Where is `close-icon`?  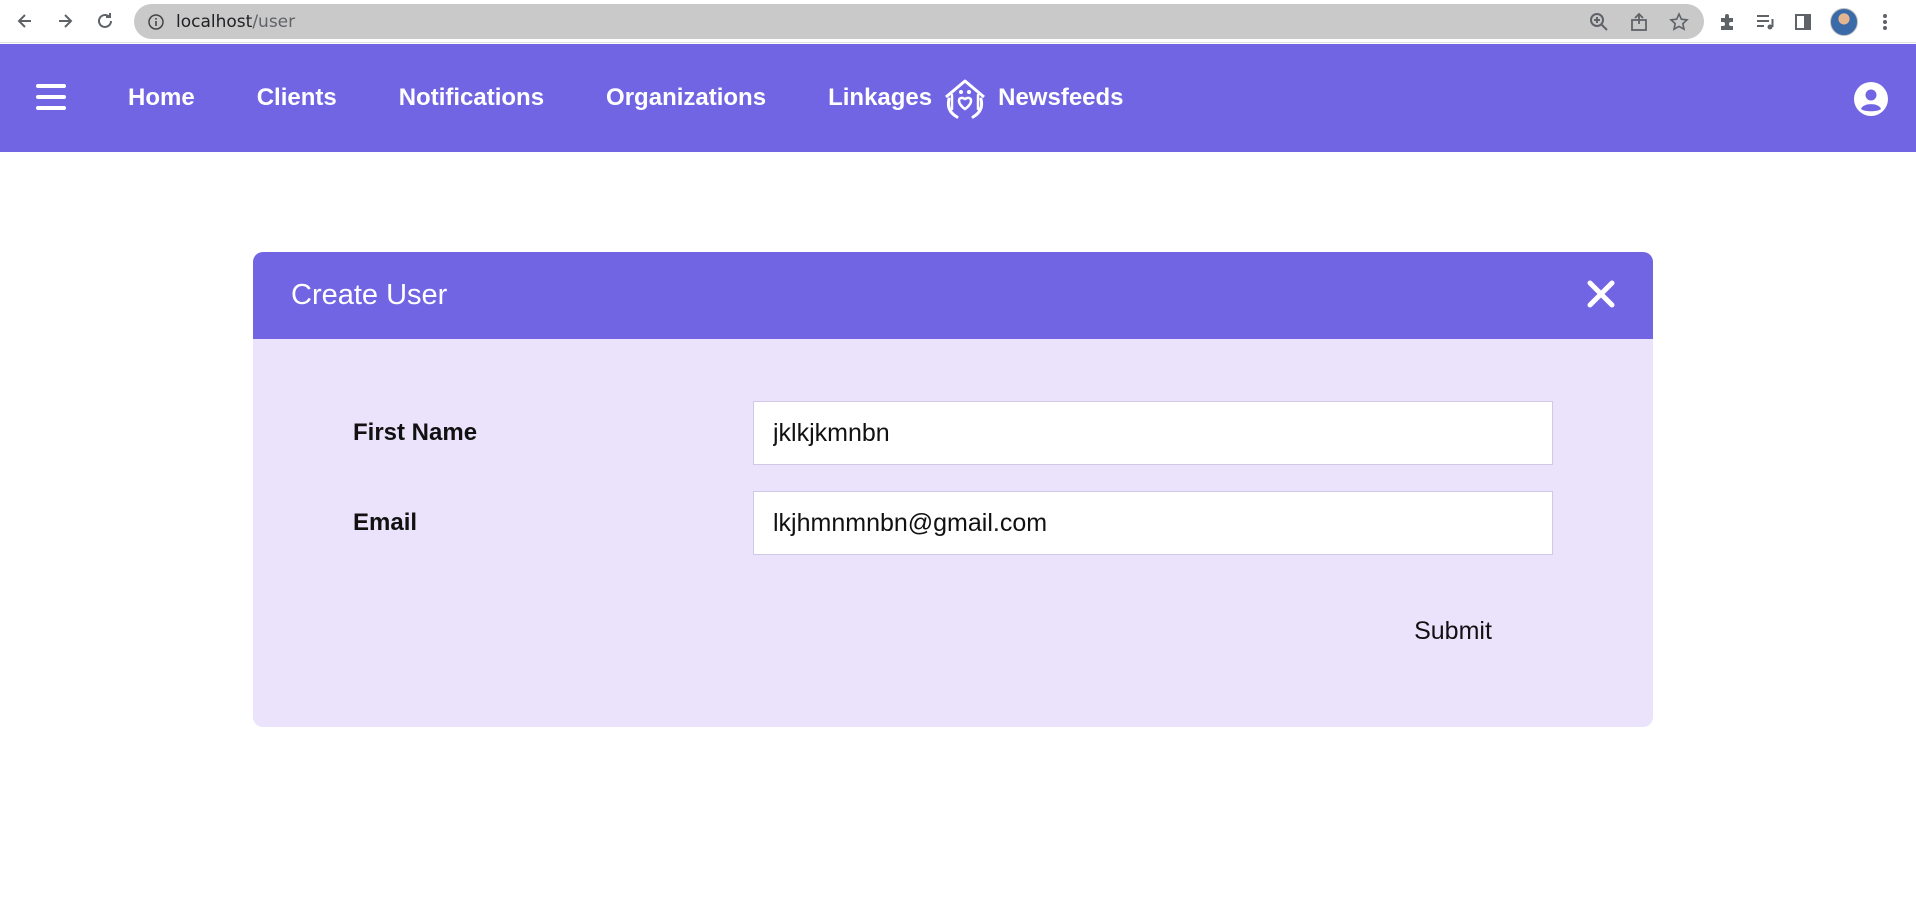 close-icon is located at coordinates (1601, 294).